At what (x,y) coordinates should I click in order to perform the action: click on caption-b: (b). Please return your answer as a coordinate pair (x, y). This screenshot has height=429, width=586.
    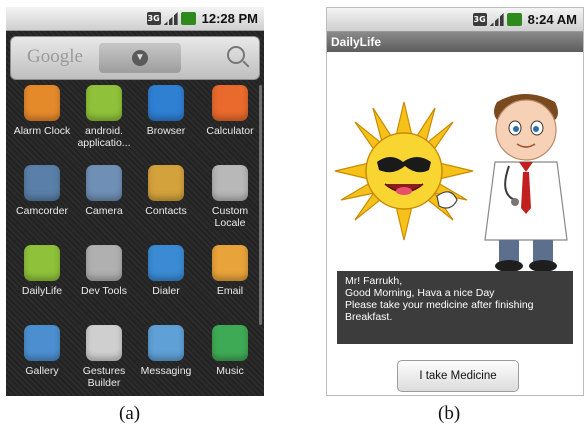
    Looking at the image, I should click on (449, 413).